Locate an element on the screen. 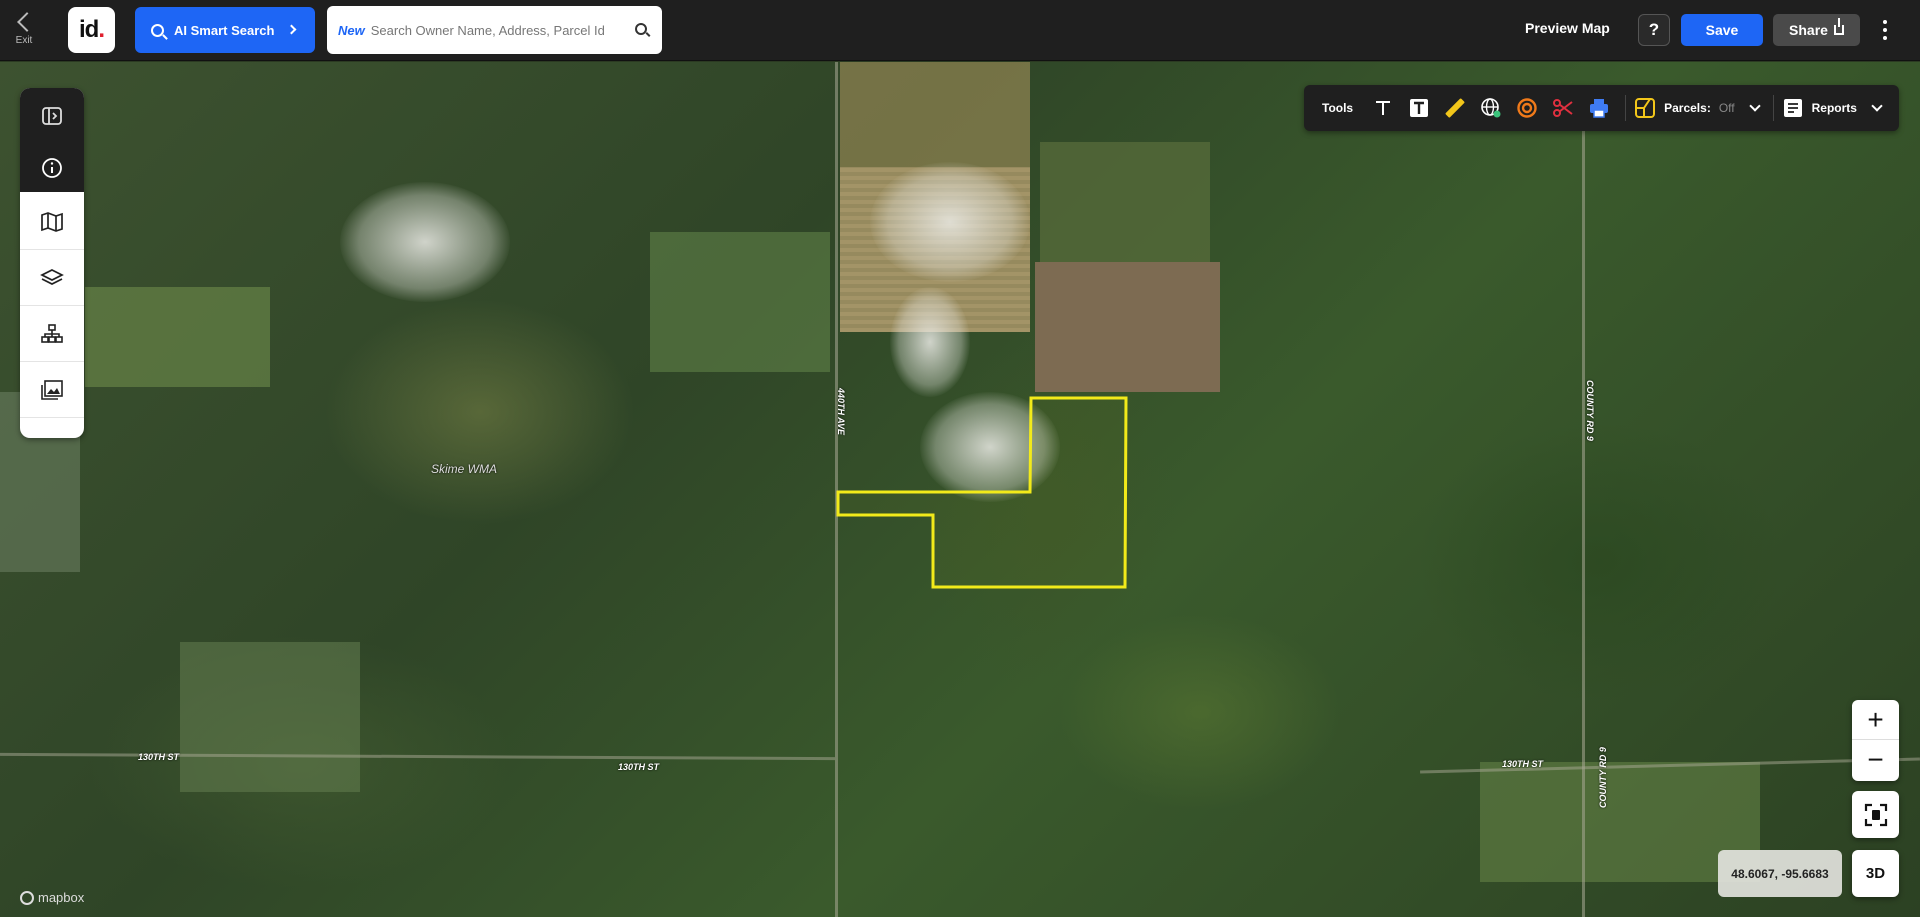 This screenshot has height=917, width=1920. zoom-controls: + − is located at coordinates (1875, 740).